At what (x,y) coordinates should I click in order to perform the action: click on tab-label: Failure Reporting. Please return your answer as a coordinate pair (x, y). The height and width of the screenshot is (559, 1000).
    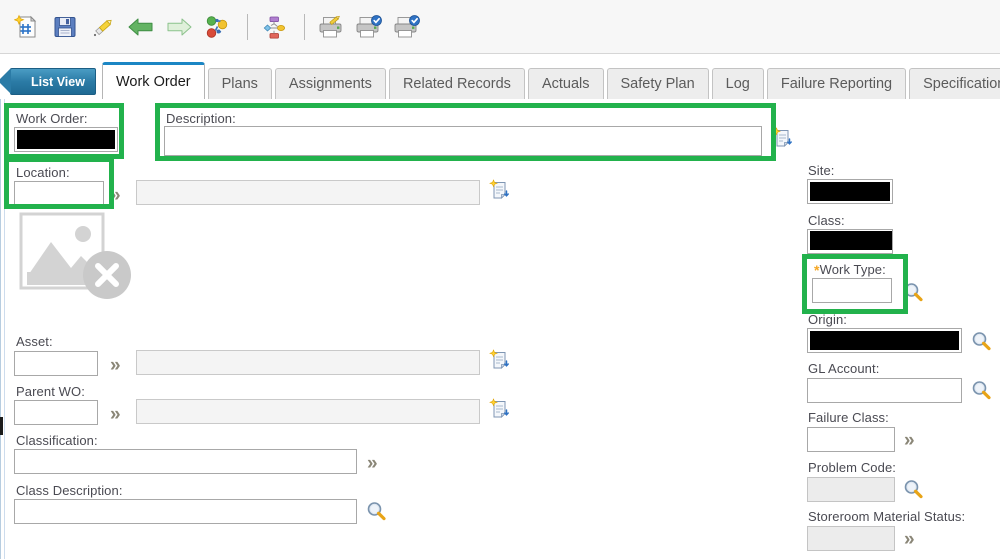
    Looking at the image, I should click on (836, 84).